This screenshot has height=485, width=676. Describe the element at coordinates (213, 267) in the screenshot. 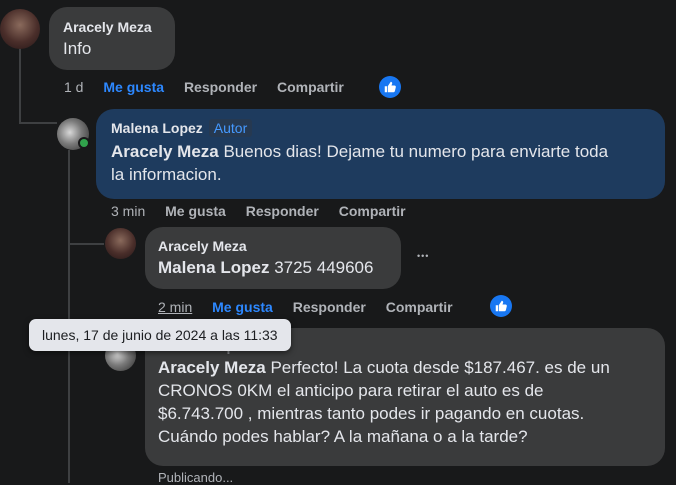

I see `mention-link: Malena Lopez` at that location.